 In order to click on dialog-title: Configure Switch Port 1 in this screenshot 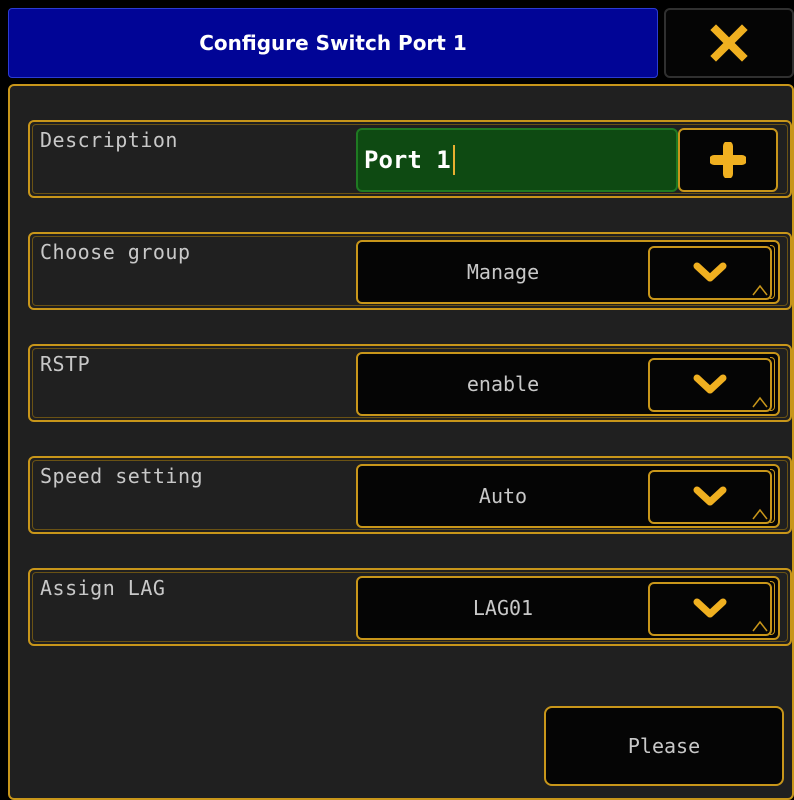, I will do `click(333, 43)`.